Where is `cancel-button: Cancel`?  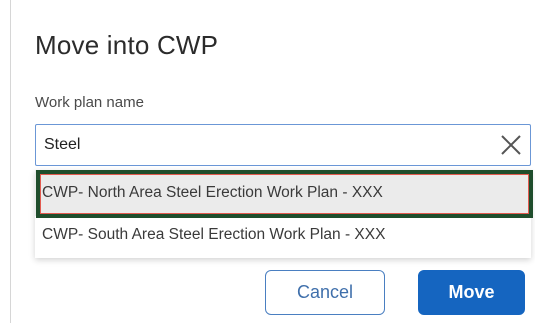
cancel-button: Cancel is located at coordinates (325, 292).